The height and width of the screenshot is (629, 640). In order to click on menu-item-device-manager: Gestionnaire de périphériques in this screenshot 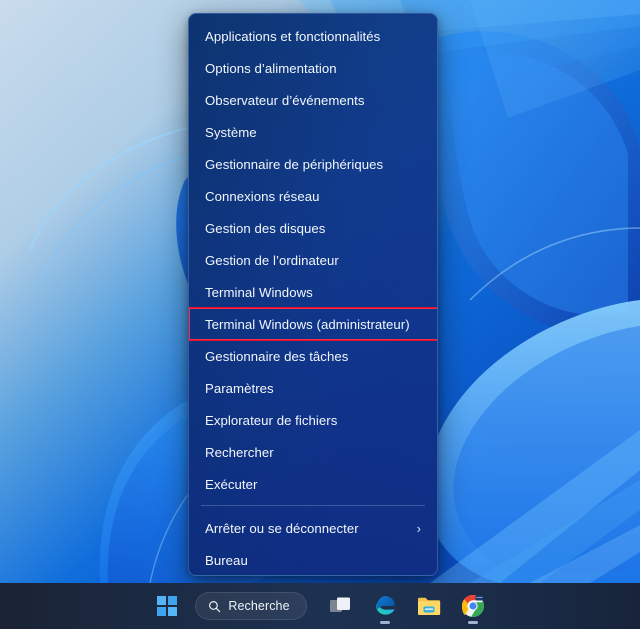, I will do `click(313, 164)`.